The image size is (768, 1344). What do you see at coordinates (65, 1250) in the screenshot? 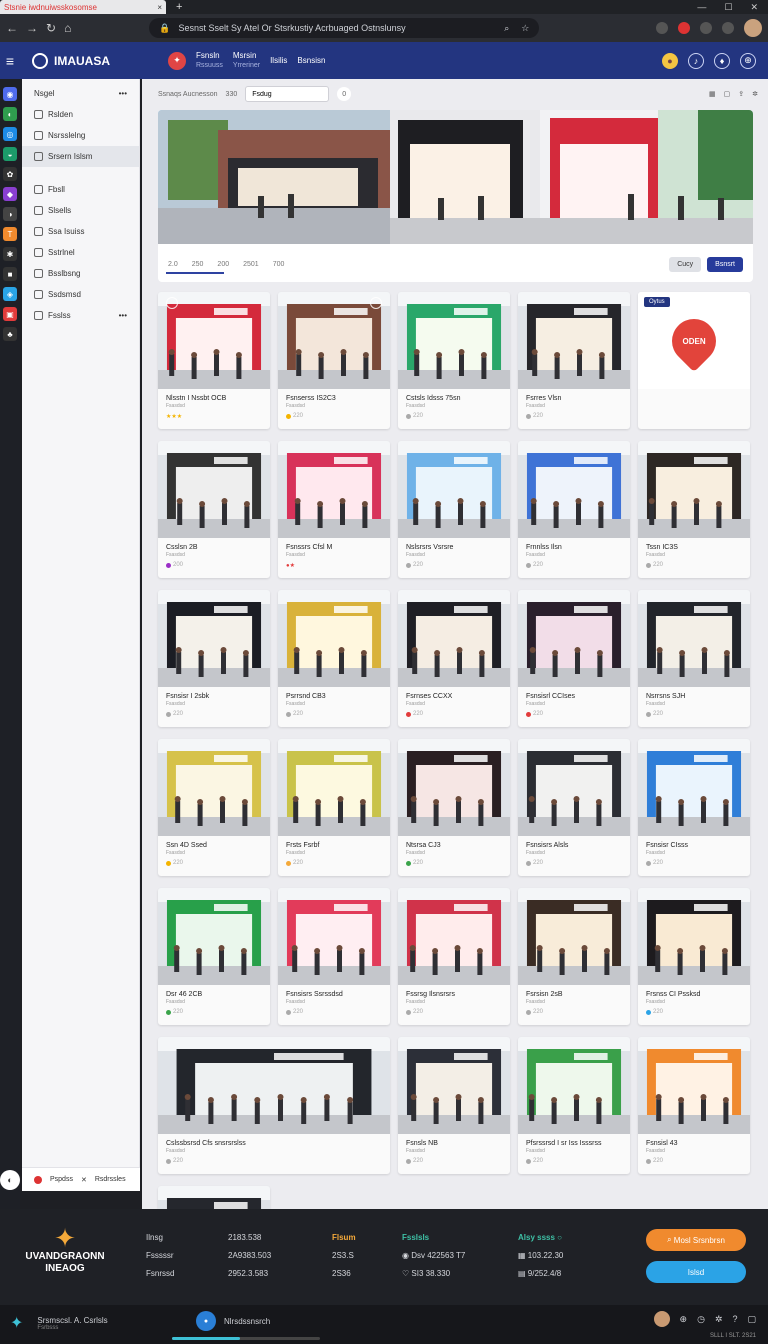
I see `footer-logo: ✦ UVANDGRAONN INEAOG` at bounding box center [65, 1250].